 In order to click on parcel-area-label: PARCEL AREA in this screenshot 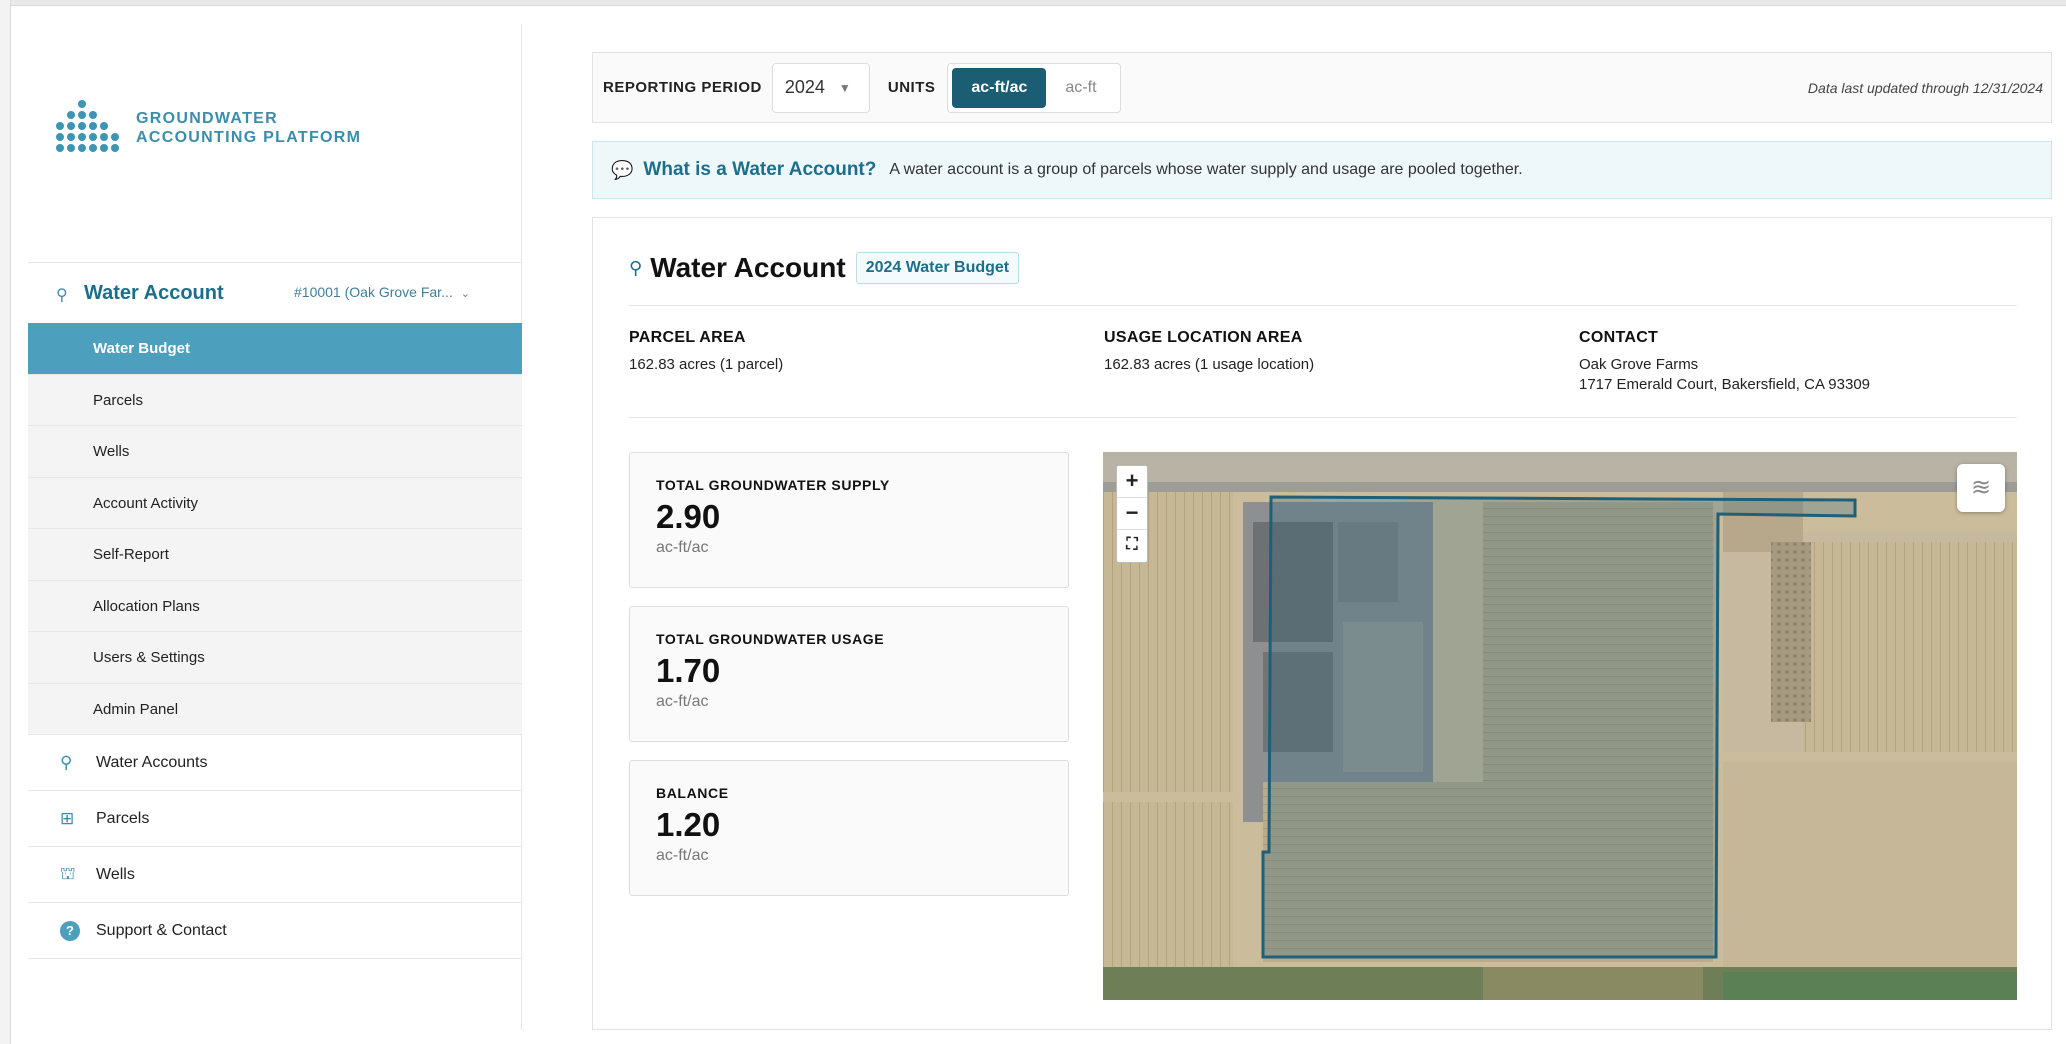, I will do `click(687, 337)`.